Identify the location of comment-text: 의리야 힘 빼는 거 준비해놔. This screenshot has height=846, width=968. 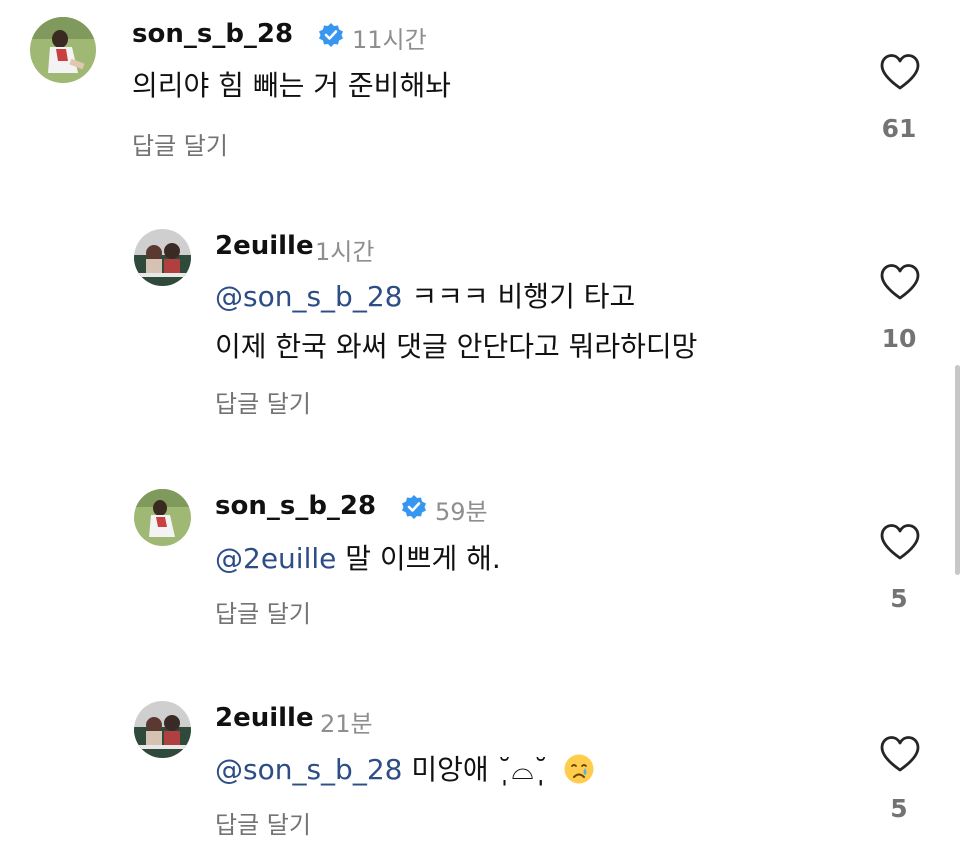
(291, 84).